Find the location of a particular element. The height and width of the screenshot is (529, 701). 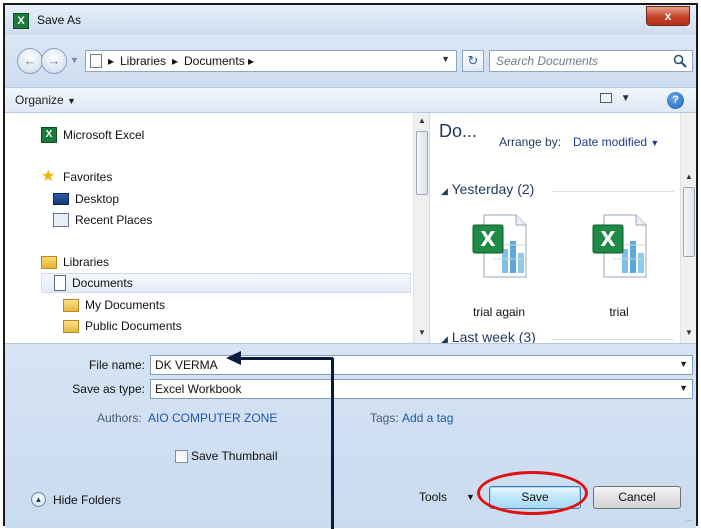

help-button: ? is located at coordinates (675, 100).